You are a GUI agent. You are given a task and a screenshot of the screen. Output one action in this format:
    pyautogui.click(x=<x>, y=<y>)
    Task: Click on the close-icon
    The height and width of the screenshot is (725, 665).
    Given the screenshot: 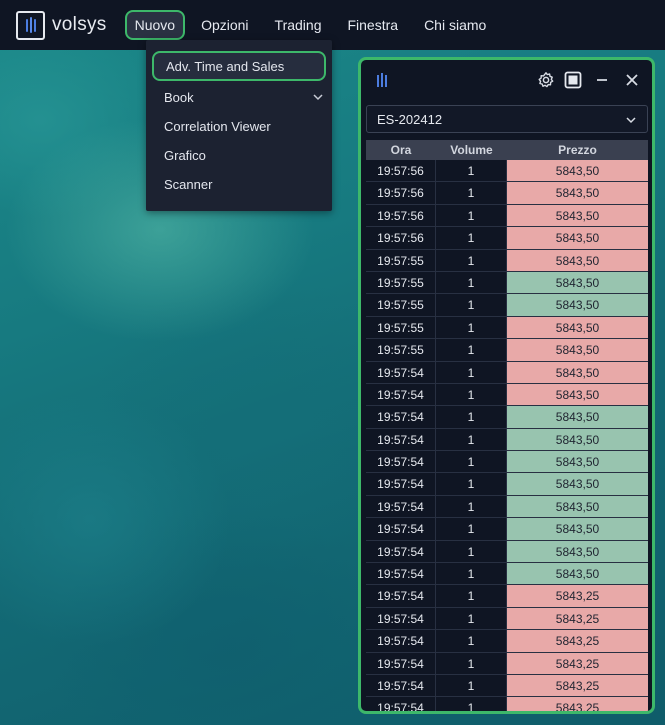 What is the action you would take?
    pyautogui.click(x=632, y=80)
    